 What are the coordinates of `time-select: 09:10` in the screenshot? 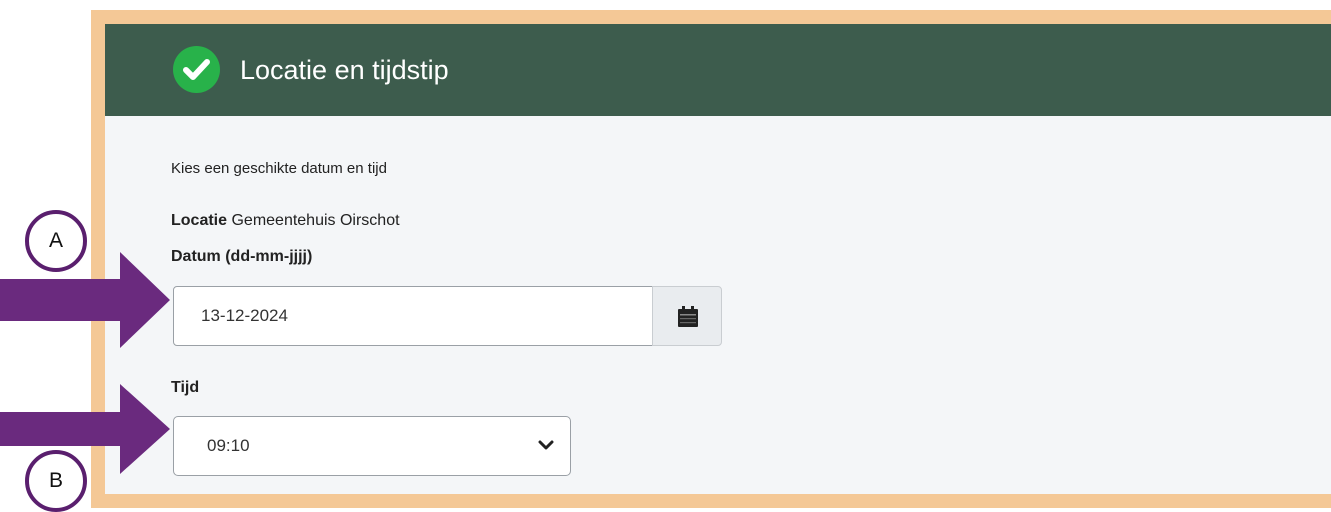 It's located at (372, 446).